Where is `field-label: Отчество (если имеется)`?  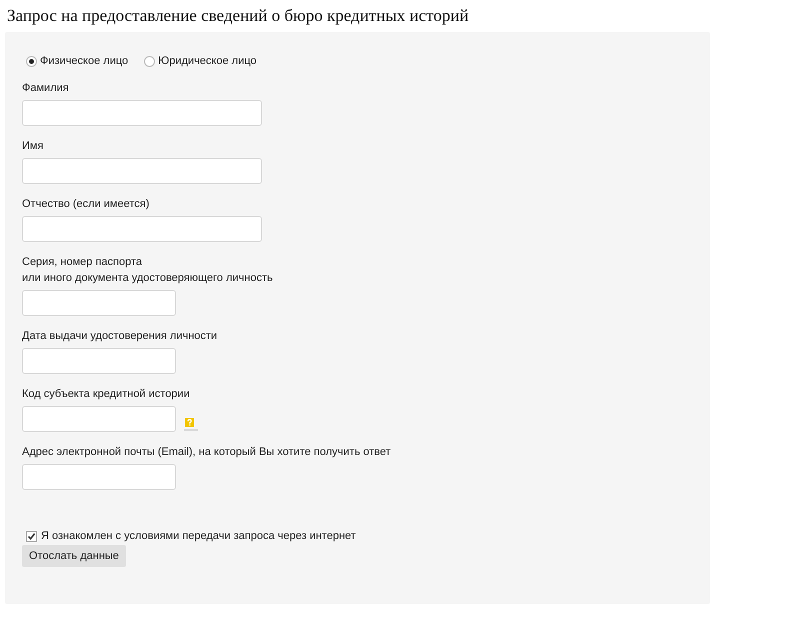 field-label: Отчество (если имеется) is located at coordinates (86, 204).